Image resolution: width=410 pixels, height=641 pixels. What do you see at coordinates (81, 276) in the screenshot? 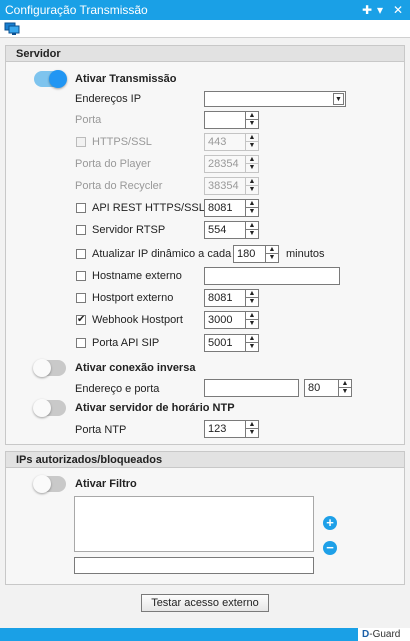
I see `hostname-externo-checkbox` at bounding box center [81, 276].